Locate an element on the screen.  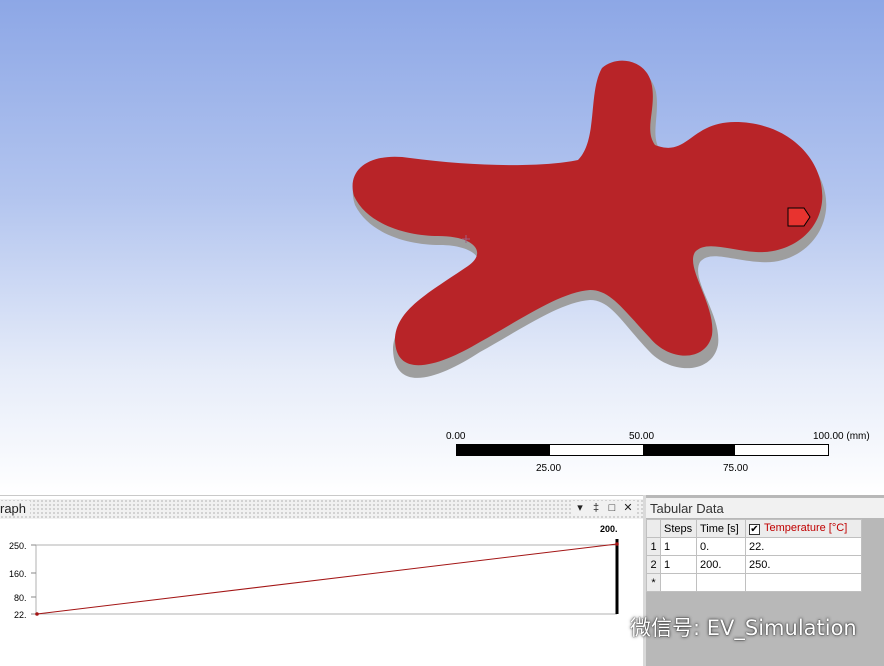
close-icon: ✕ is located at coordinates (628, 508).